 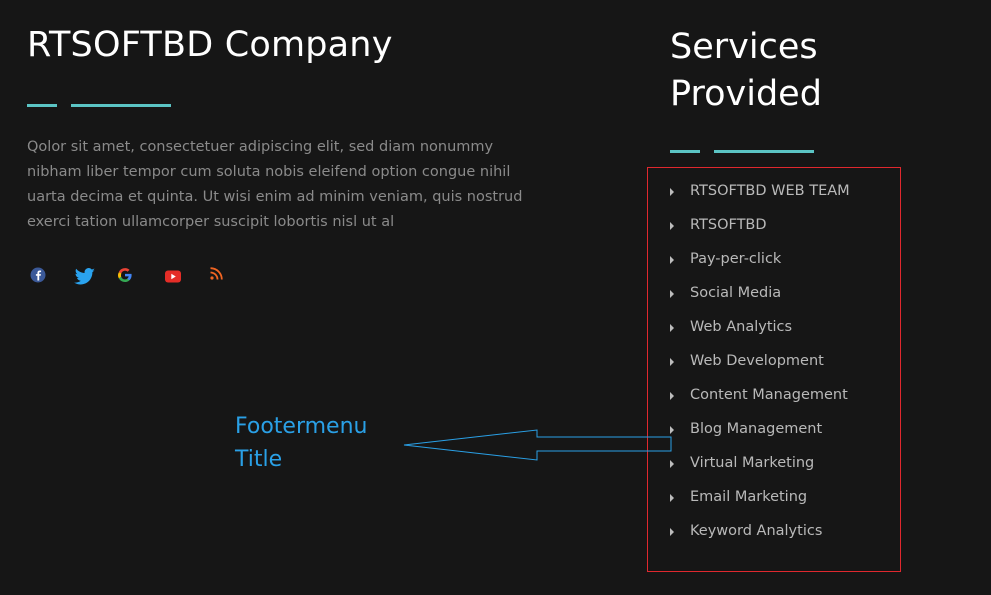 What do you see at coordinates (42, 105) in the screenshot?
I see `company-divider-short` at bounding box center [42, 105].